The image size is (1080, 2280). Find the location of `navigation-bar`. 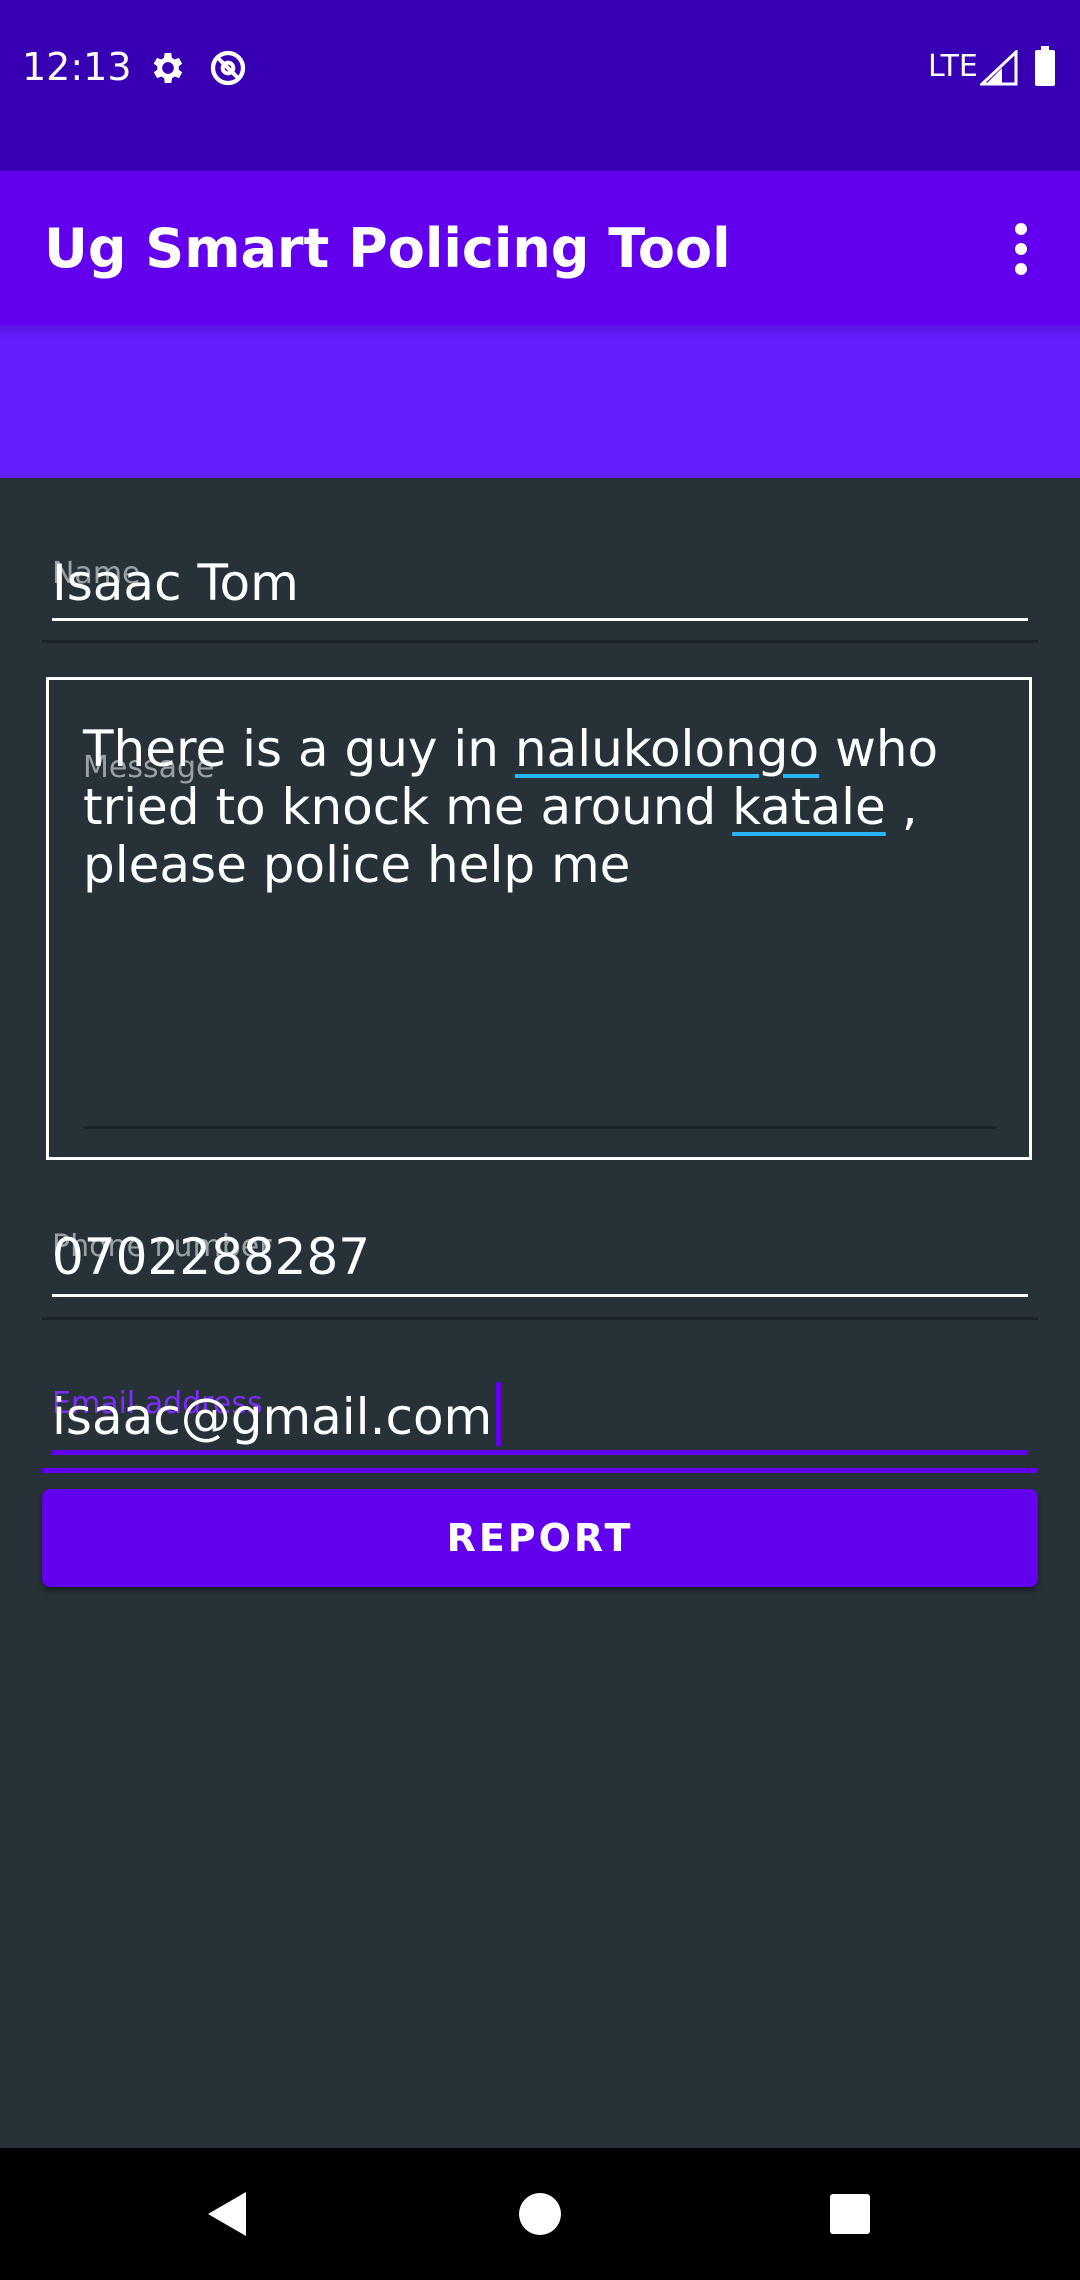

navigation-bar is located at coordinates (540, 2214).